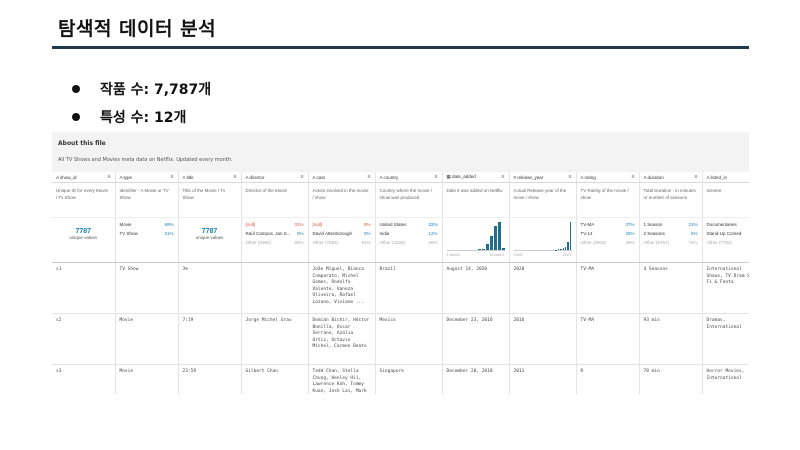  I want to click on table-cell: Horror Movies, International, so click(725, 379).